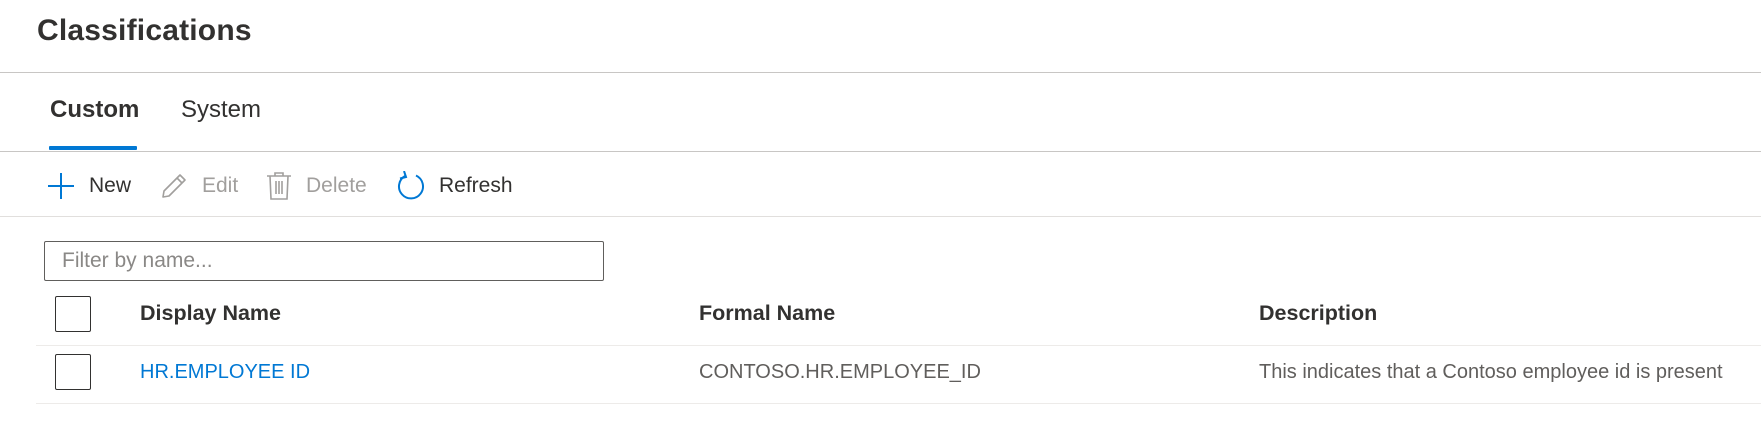  What do you see at coordinates (73, 372) in the screenshot?
I see `row-checkbox` at bounding box center [73, 372].